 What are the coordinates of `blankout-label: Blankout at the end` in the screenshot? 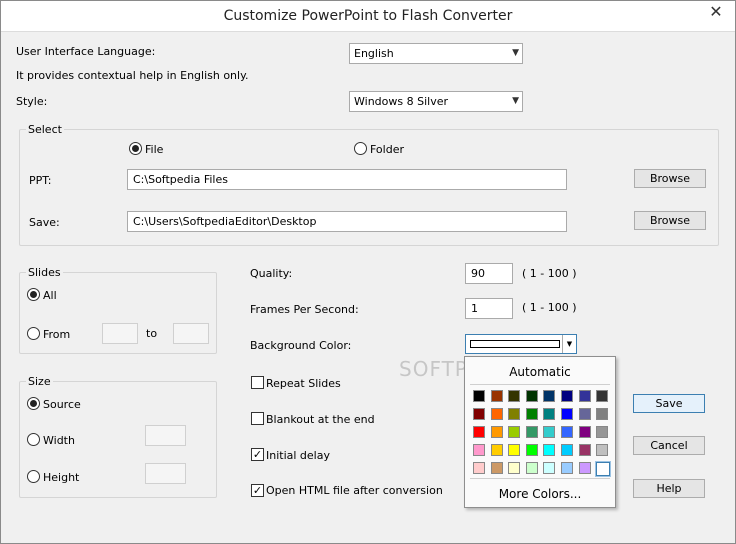 It's located at (320, 419).